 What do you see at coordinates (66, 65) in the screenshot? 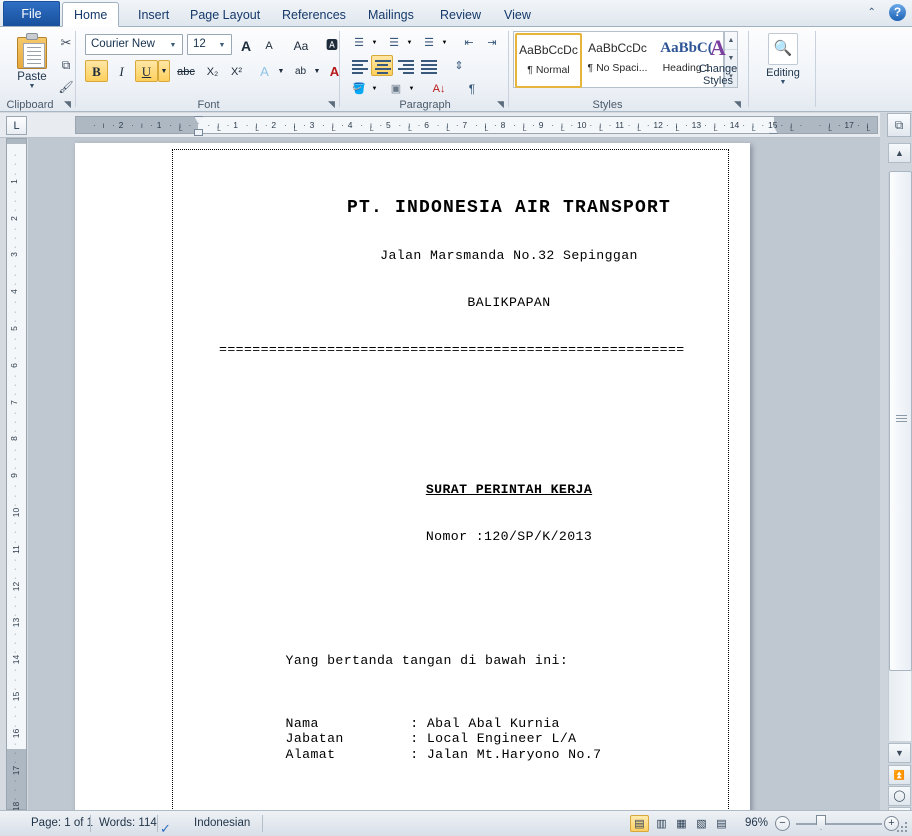
I see `copy-button: ⧉` at bounding box center [66, 65].